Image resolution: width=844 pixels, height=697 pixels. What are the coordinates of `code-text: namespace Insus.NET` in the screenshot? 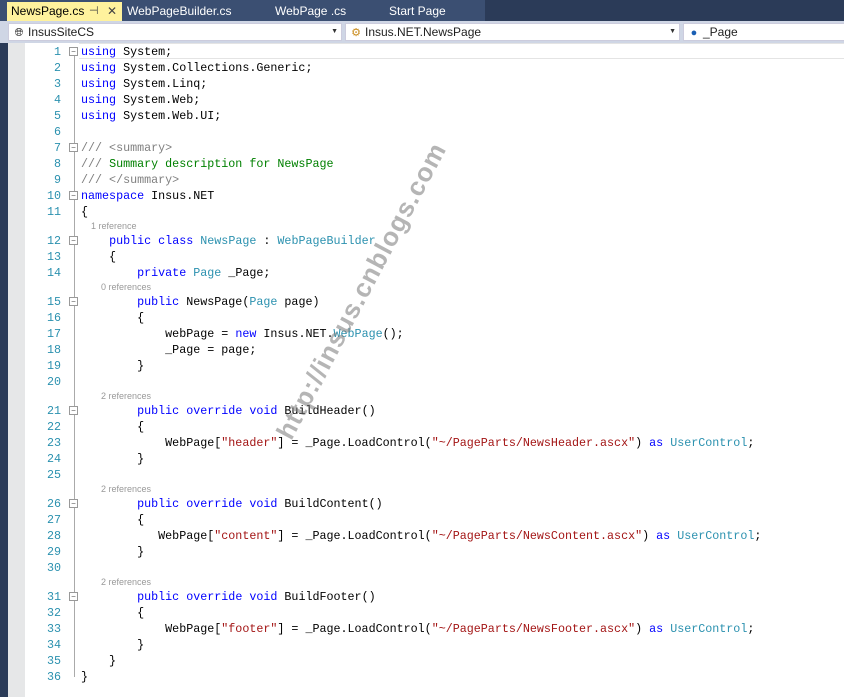 It's located at (147, 196).